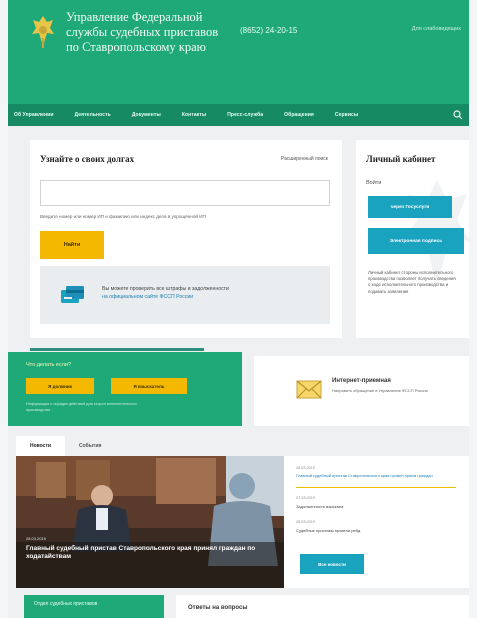 The image size is (477, 618). Describe the element at coordinates (149, 386) in the screenshot. I see `creditor-button: Я взыскатель` at that location.